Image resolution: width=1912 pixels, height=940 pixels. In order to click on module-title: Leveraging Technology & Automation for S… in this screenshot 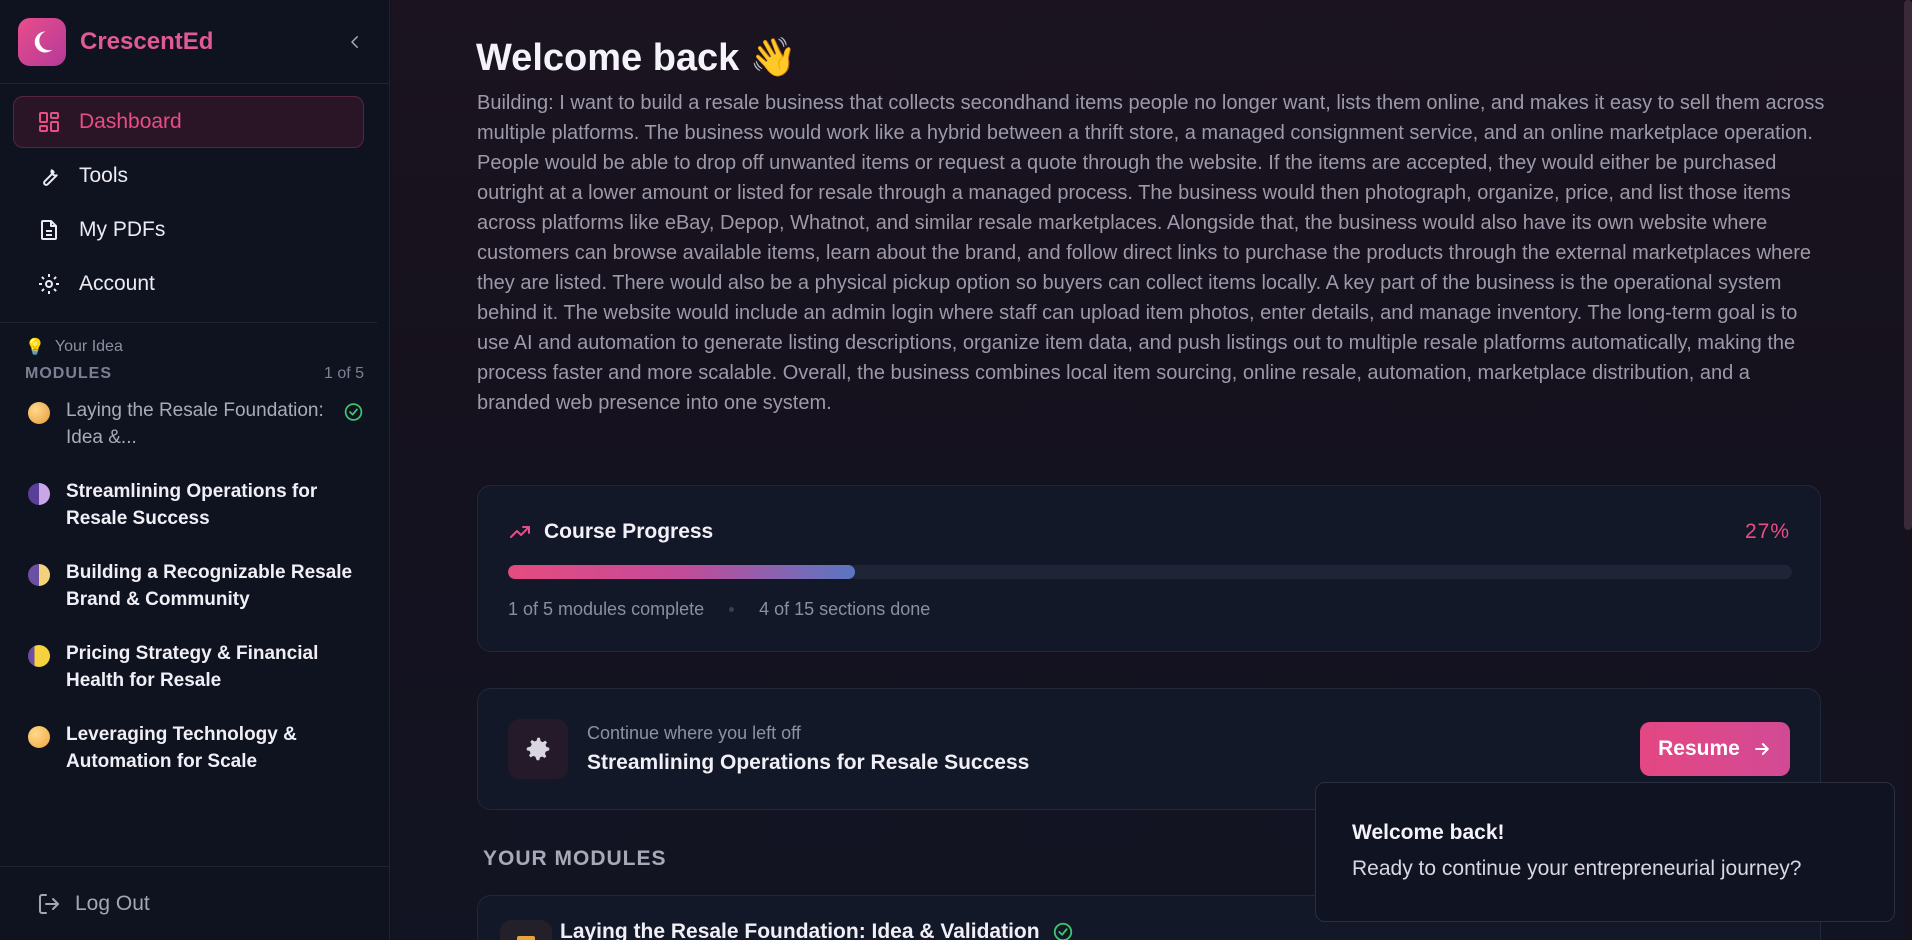, I will do `click(181, 748)`.